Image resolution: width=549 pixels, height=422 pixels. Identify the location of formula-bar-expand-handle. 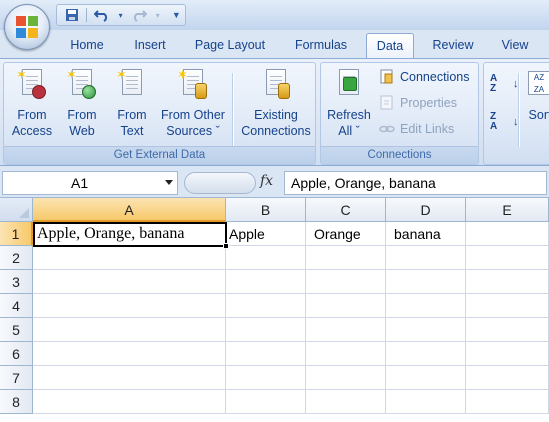
(220, 183).